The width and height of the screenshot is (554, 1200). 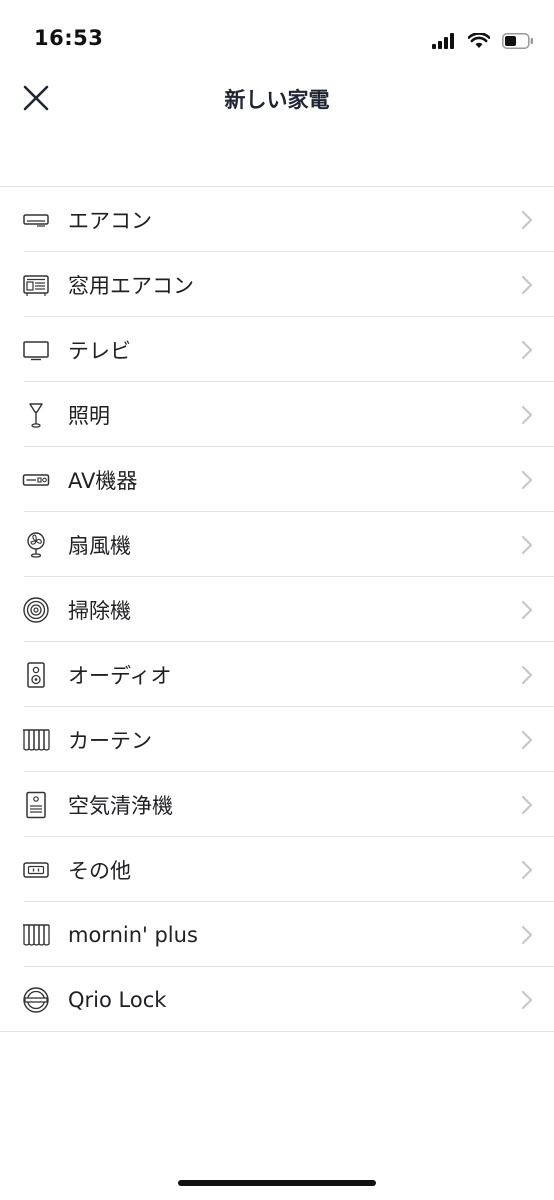 What do you see at coordinates (120, 805) in the screenshot?
I see `list-item-label: 空気清浄機` at bounding box center [120, 805].